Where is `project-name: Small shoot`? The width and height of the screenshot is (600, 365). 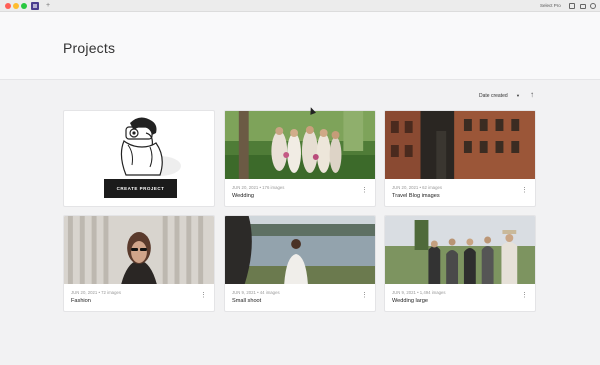
project-name: Small shoot is located at coordinates (246, 301).